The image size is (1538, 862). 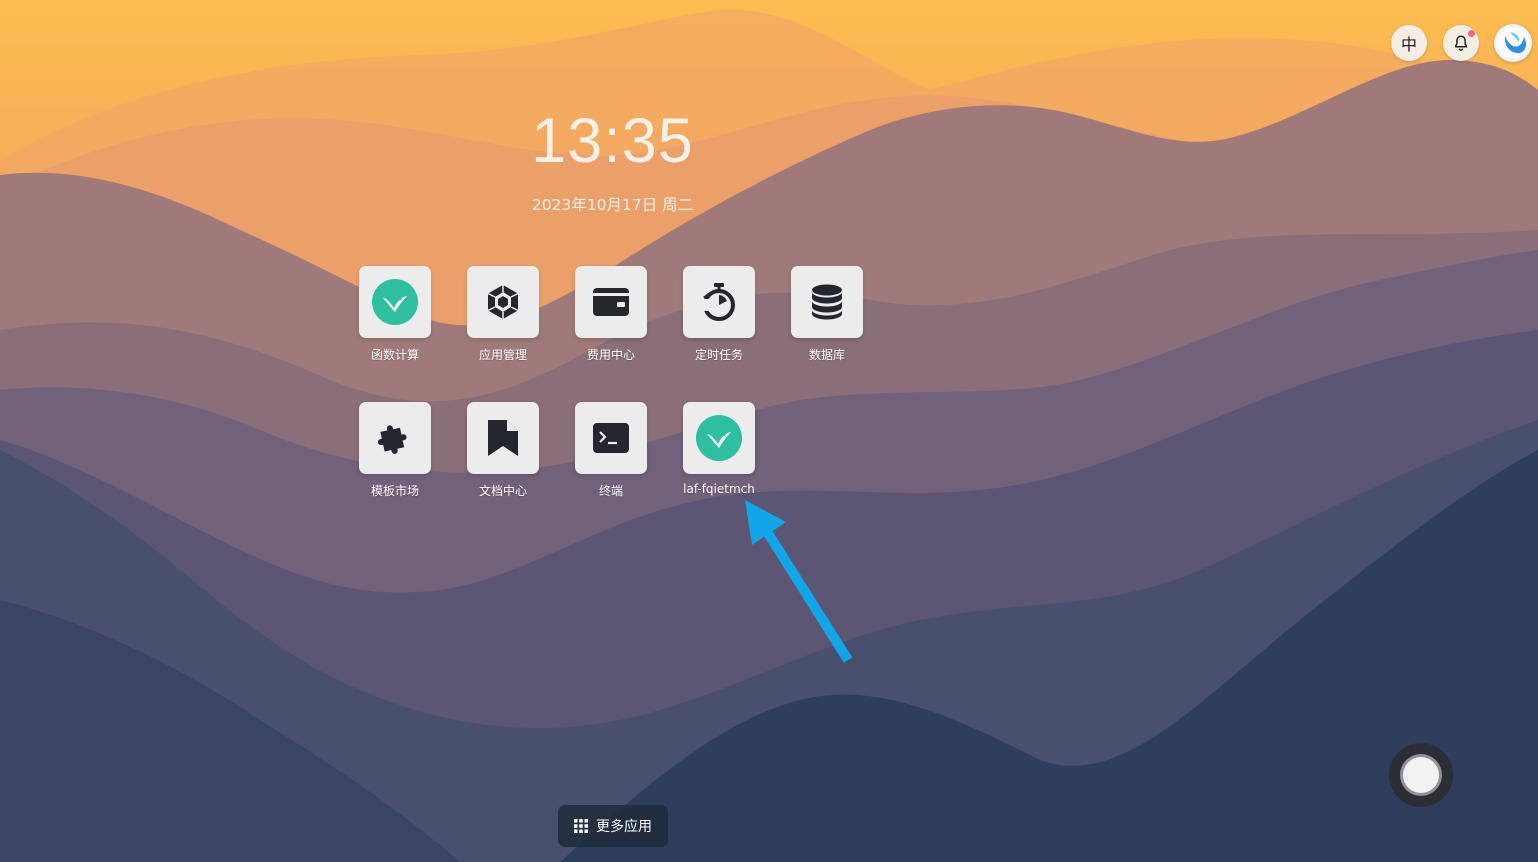 What do you see at coordinates (581, 826) in the screenshot?
I see `grid-icon` at bounding box center [581, 826].